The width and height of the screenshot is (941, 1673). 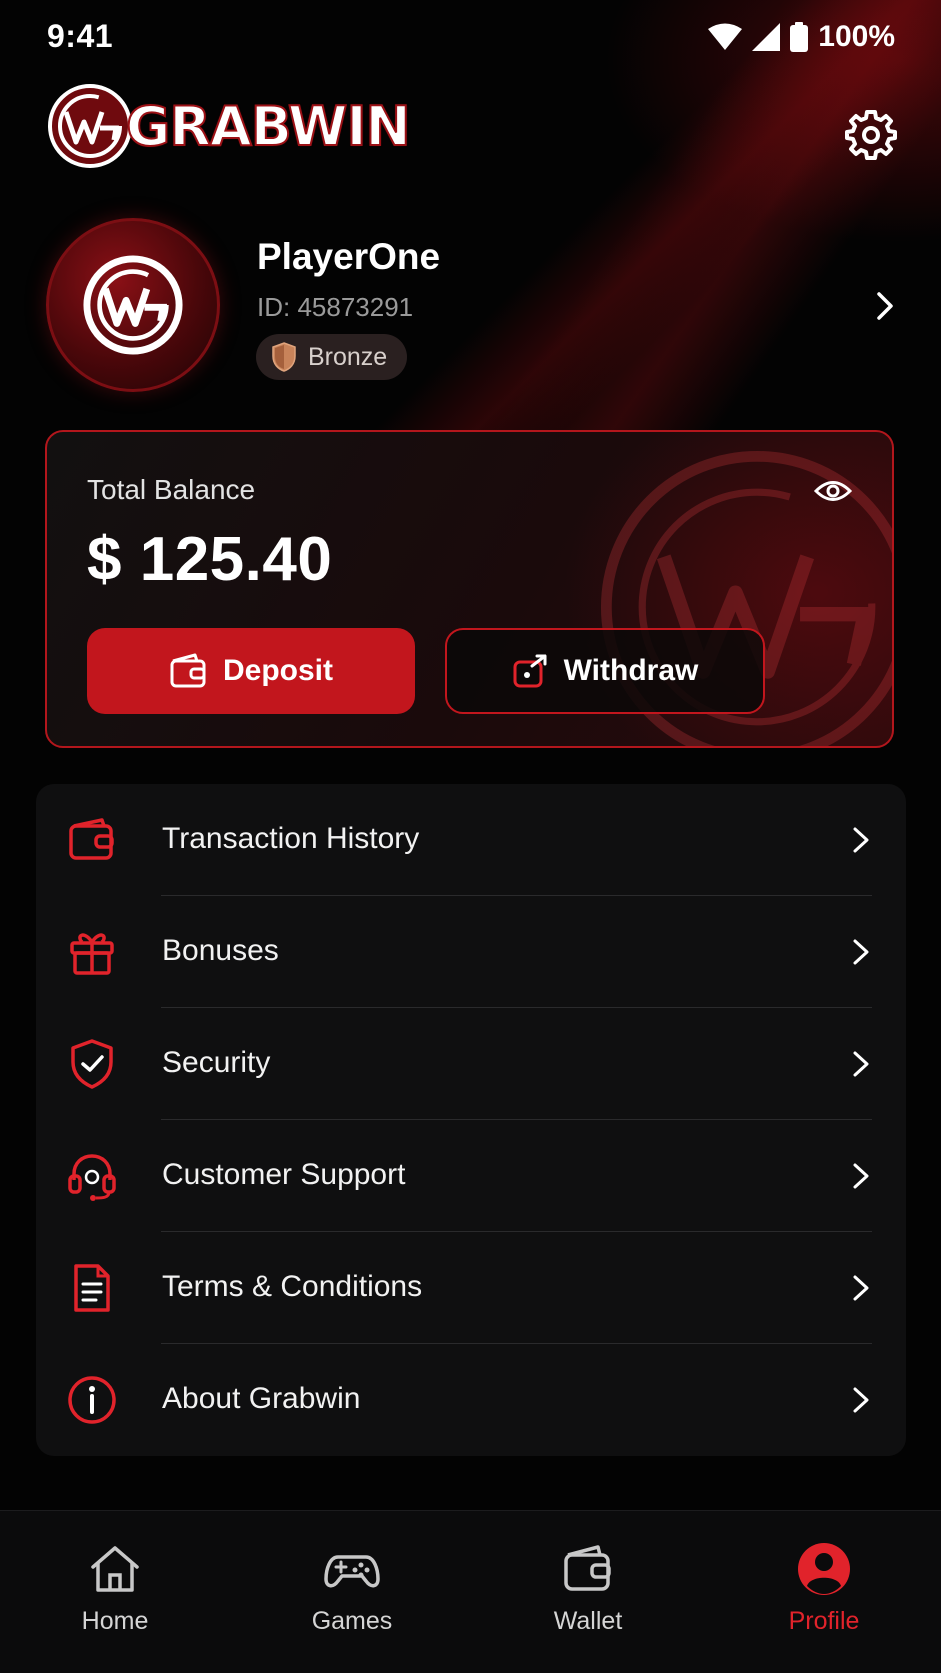 What do you see at coordinates (92, 954) in the screenshot?
I see `gift-icon` at bounding box center [92, 954].